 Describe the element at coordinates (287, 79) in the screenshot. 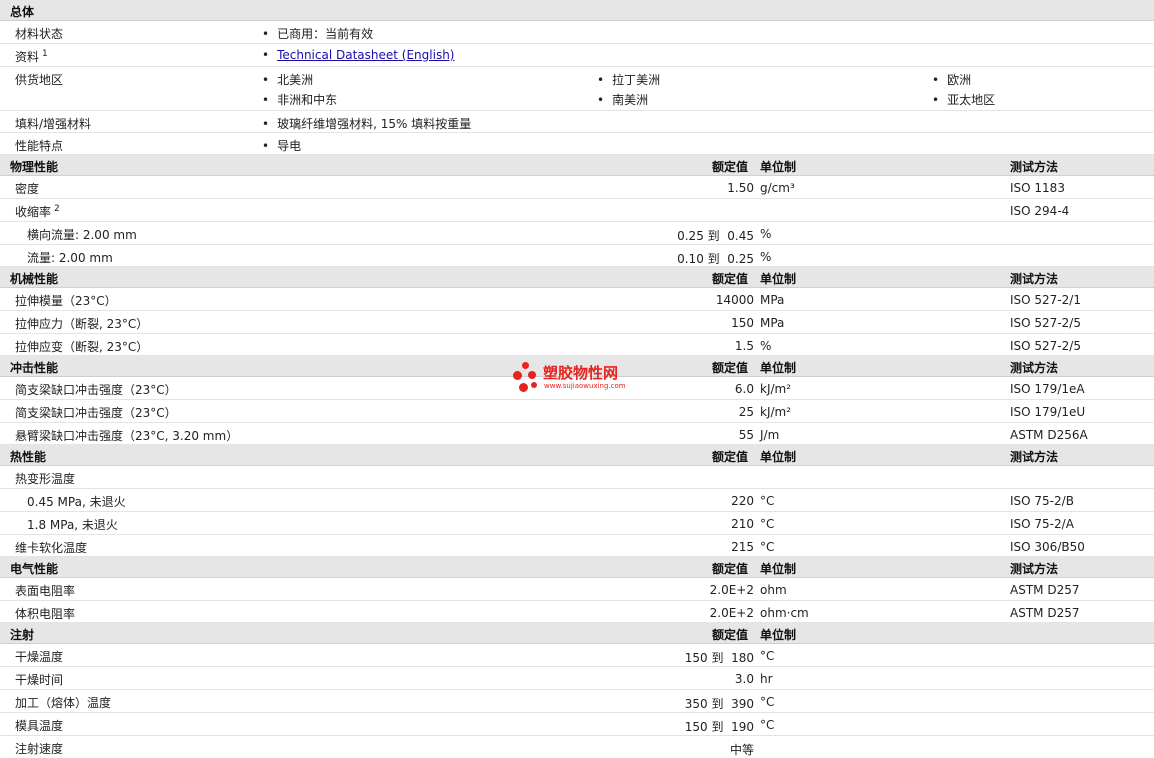

I see `region-item: 北美洲` at that location.